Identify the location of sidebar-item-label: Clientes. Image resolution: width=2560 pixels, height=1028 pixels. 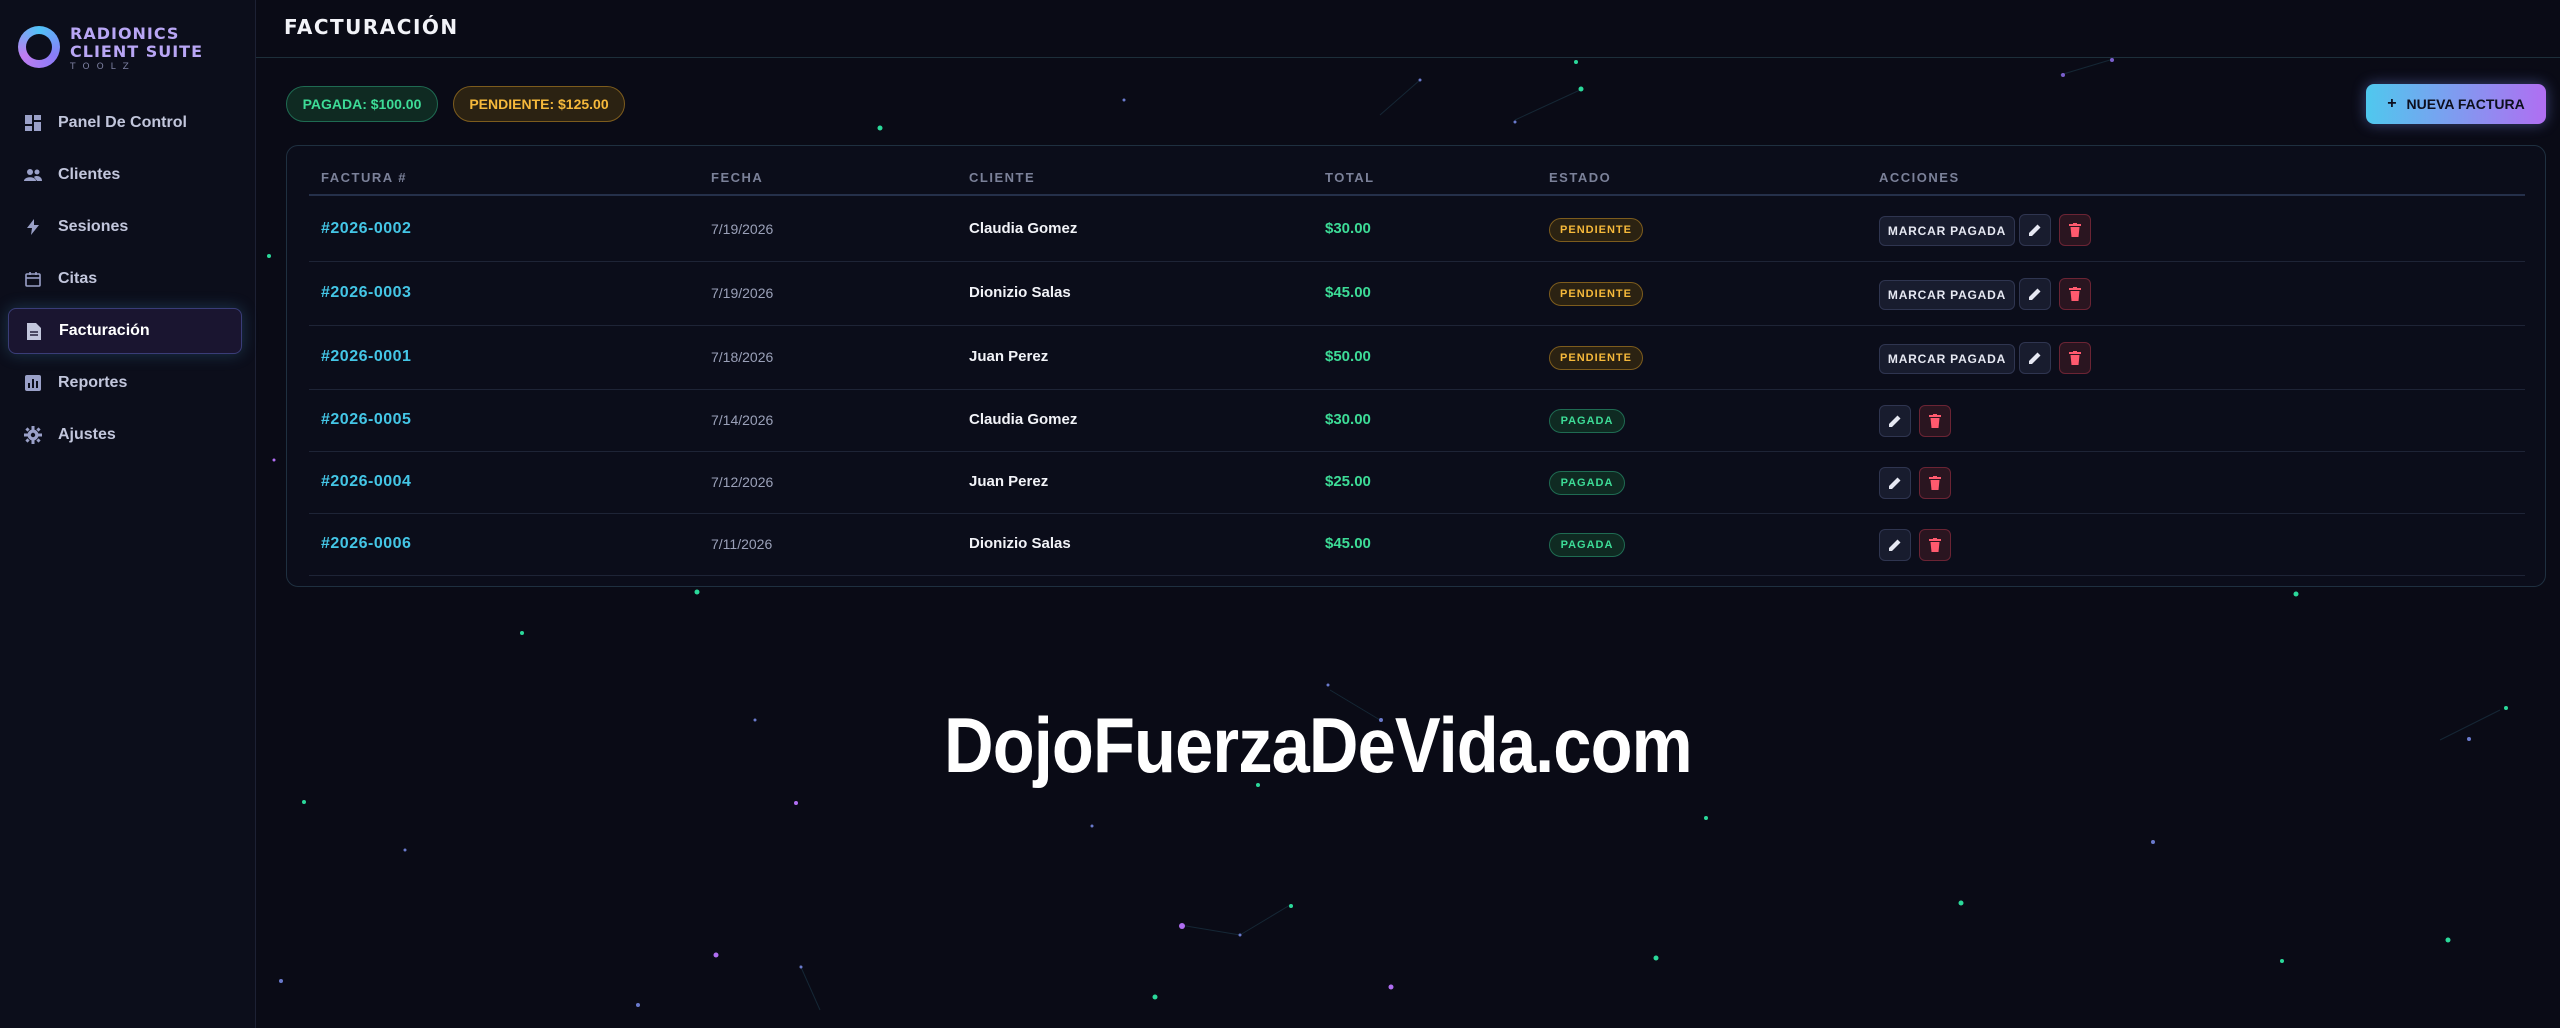
(89, 174).